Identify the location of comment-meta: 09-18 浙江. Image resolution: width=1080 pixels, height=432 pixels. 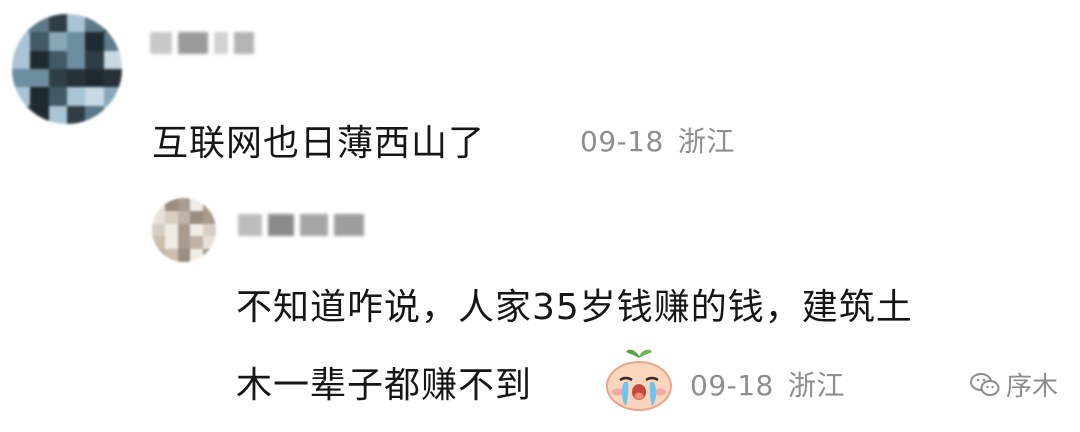
(657, 140).